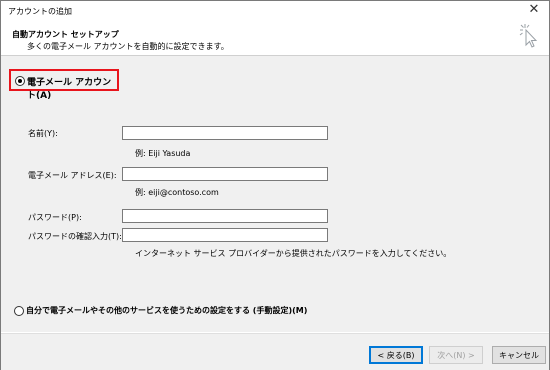 The width and height of the screenshot is (550, 370). Describe the element at coordinates (72, 175) in the screenshot. I see `email-address-label: 電子メール アドレス(E):` at that location.